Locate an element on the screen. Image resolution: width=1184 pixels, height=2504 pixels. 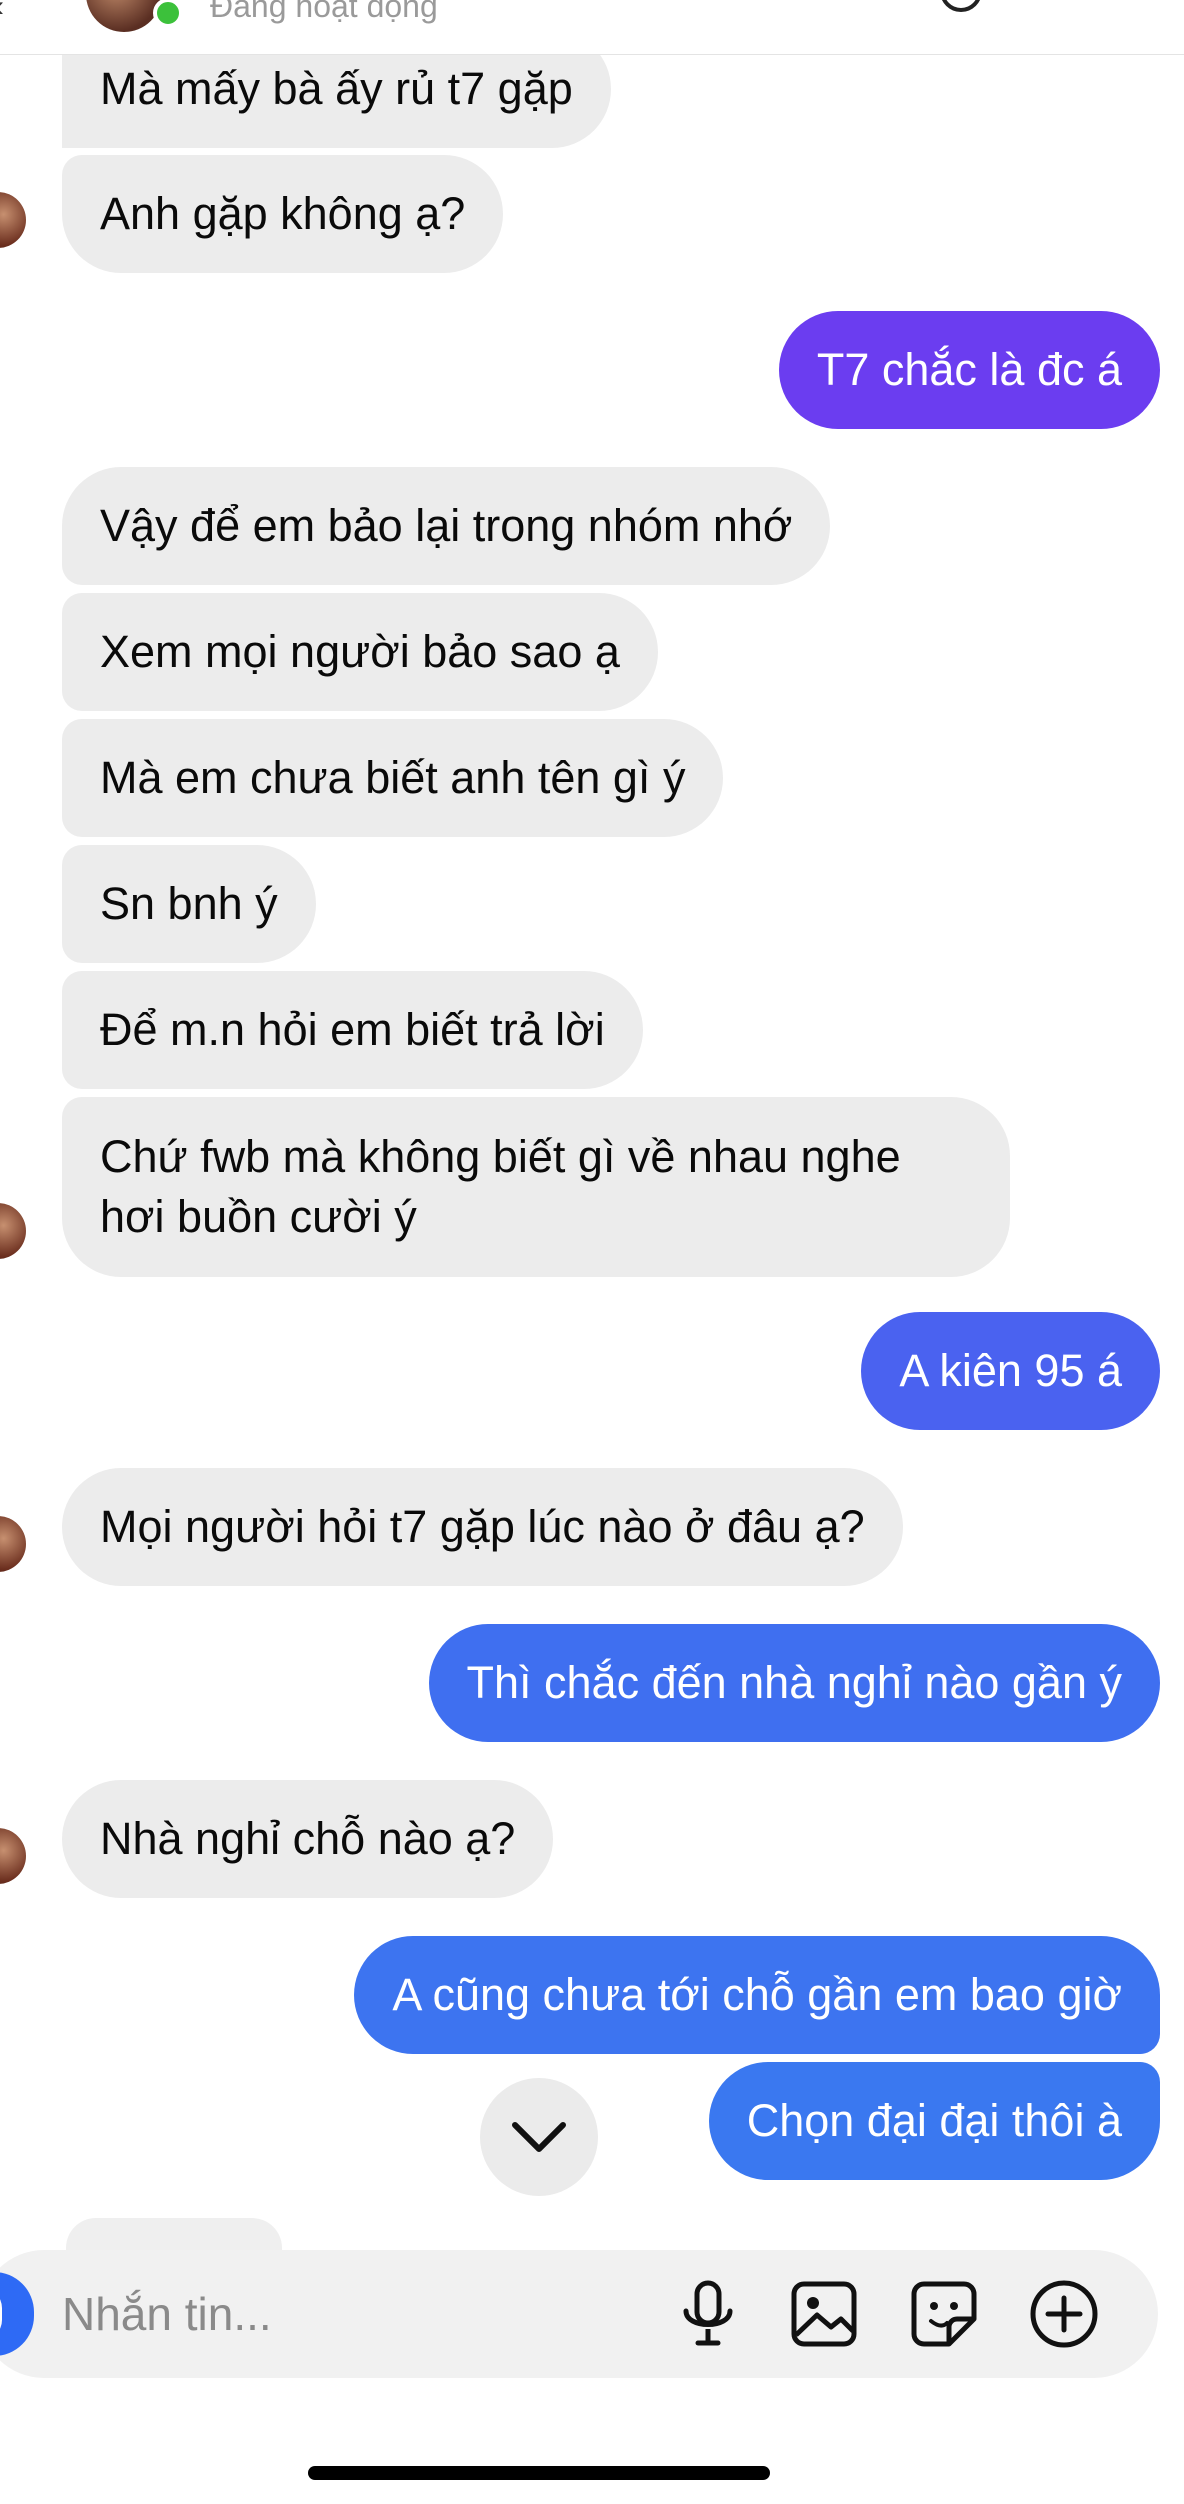
message-bubble: A kiên 95 á is located at coordinates (1010, 1371).